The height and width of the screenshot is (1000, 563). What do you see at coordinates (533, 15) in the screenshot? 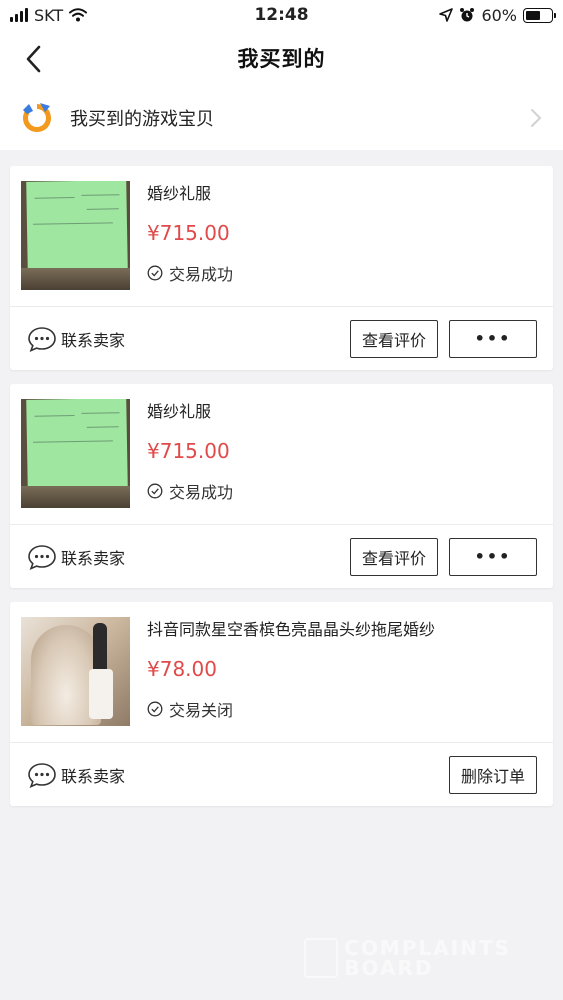
I see `battery-fill` at bounding box center [533, 15].